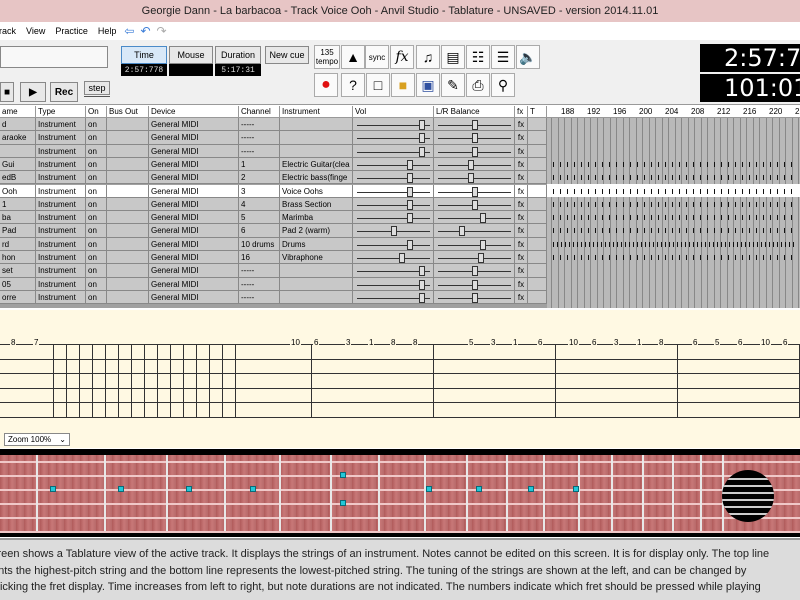  Describe the element at coordinates (528, 57) in the screenshot. I see `speaker-icon: 🔈` at that location.